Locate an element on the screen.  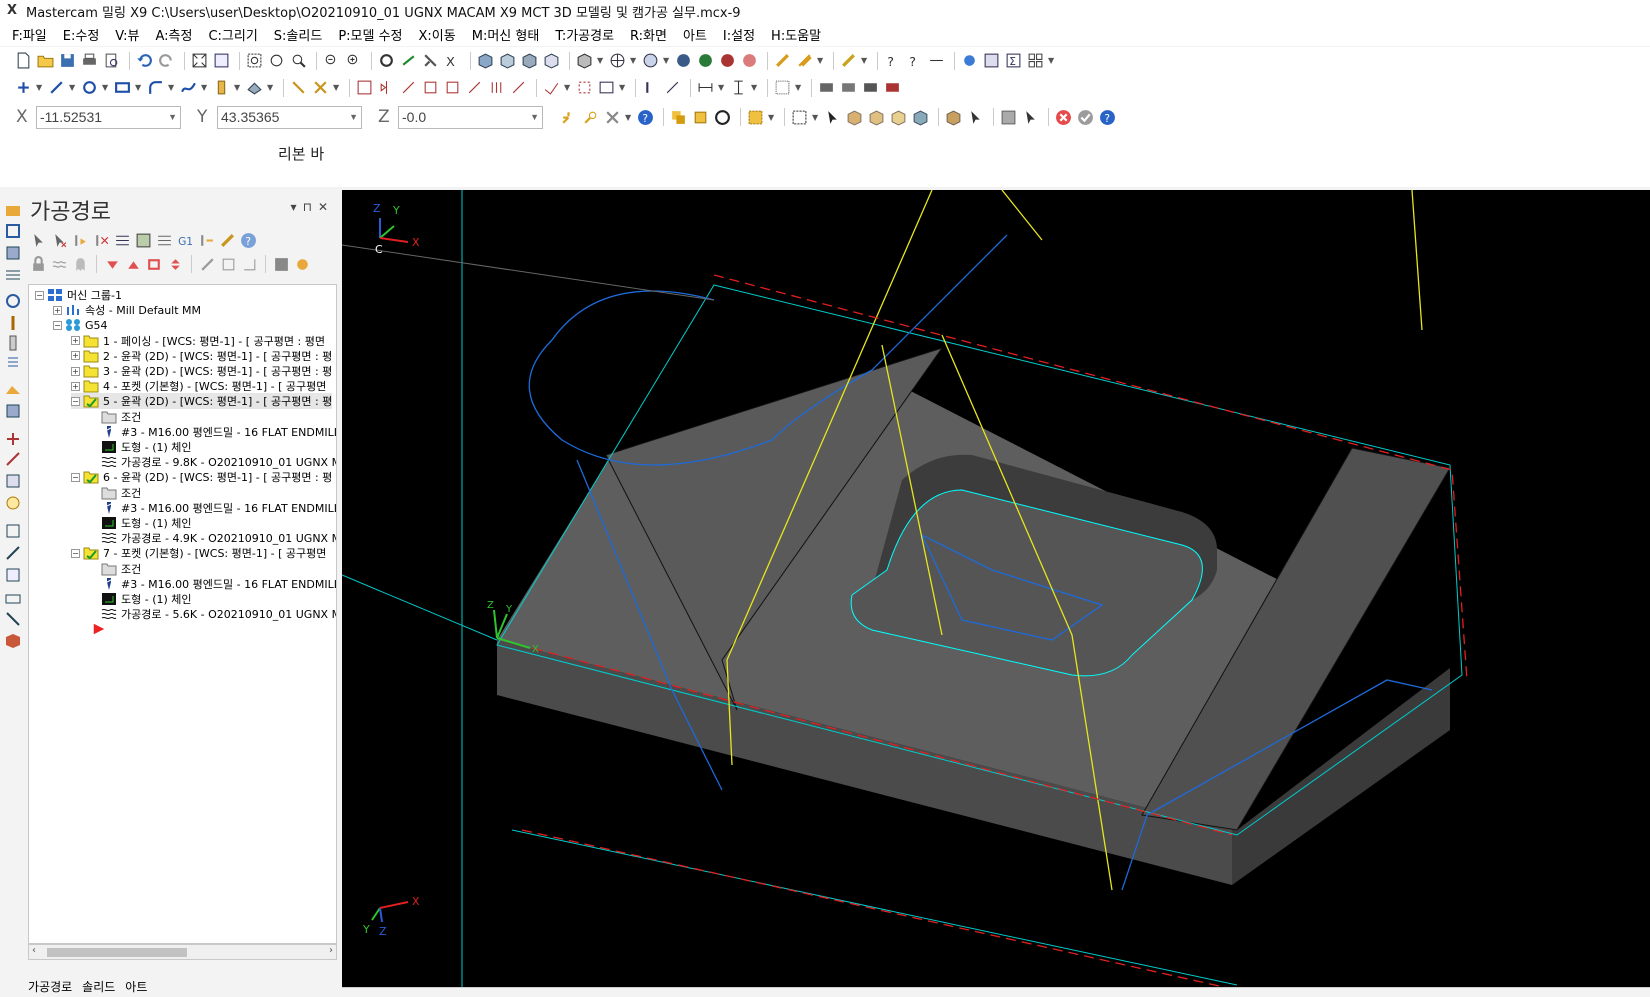
toggle-display-icon is located at coordinates (59, 264).